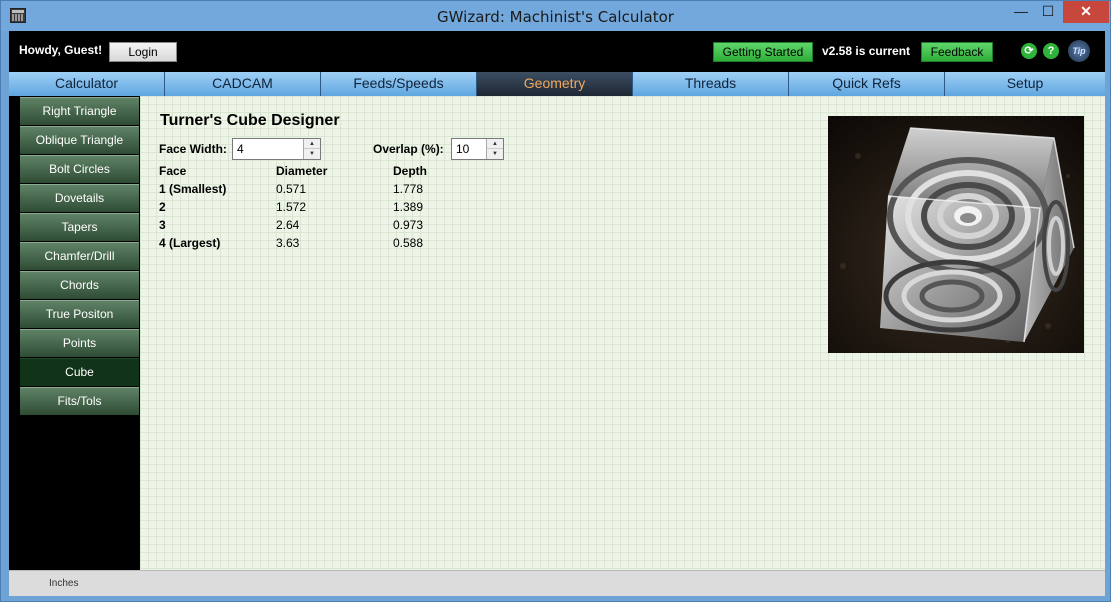  What do you see at coordinates (79, 343) in the screenshot?
I see `sidebar-item-points: Points` at bounding box center [79, 343].